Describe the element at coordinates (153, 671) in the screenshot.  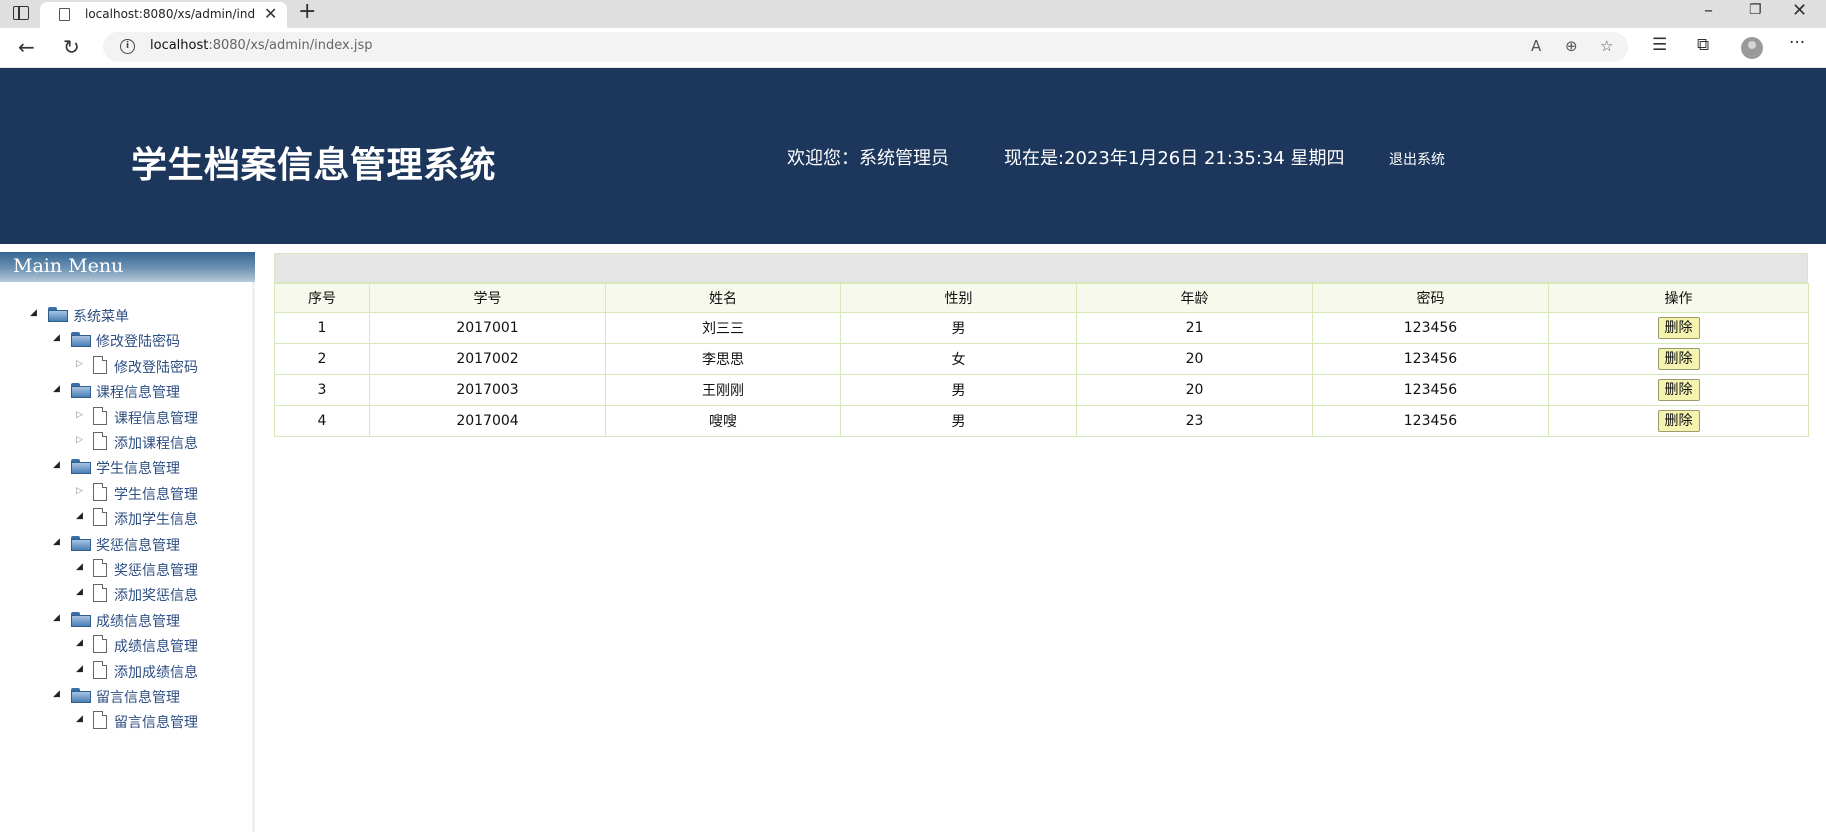
I see `menu-item: ◢ 添加成绩信息` at that location.